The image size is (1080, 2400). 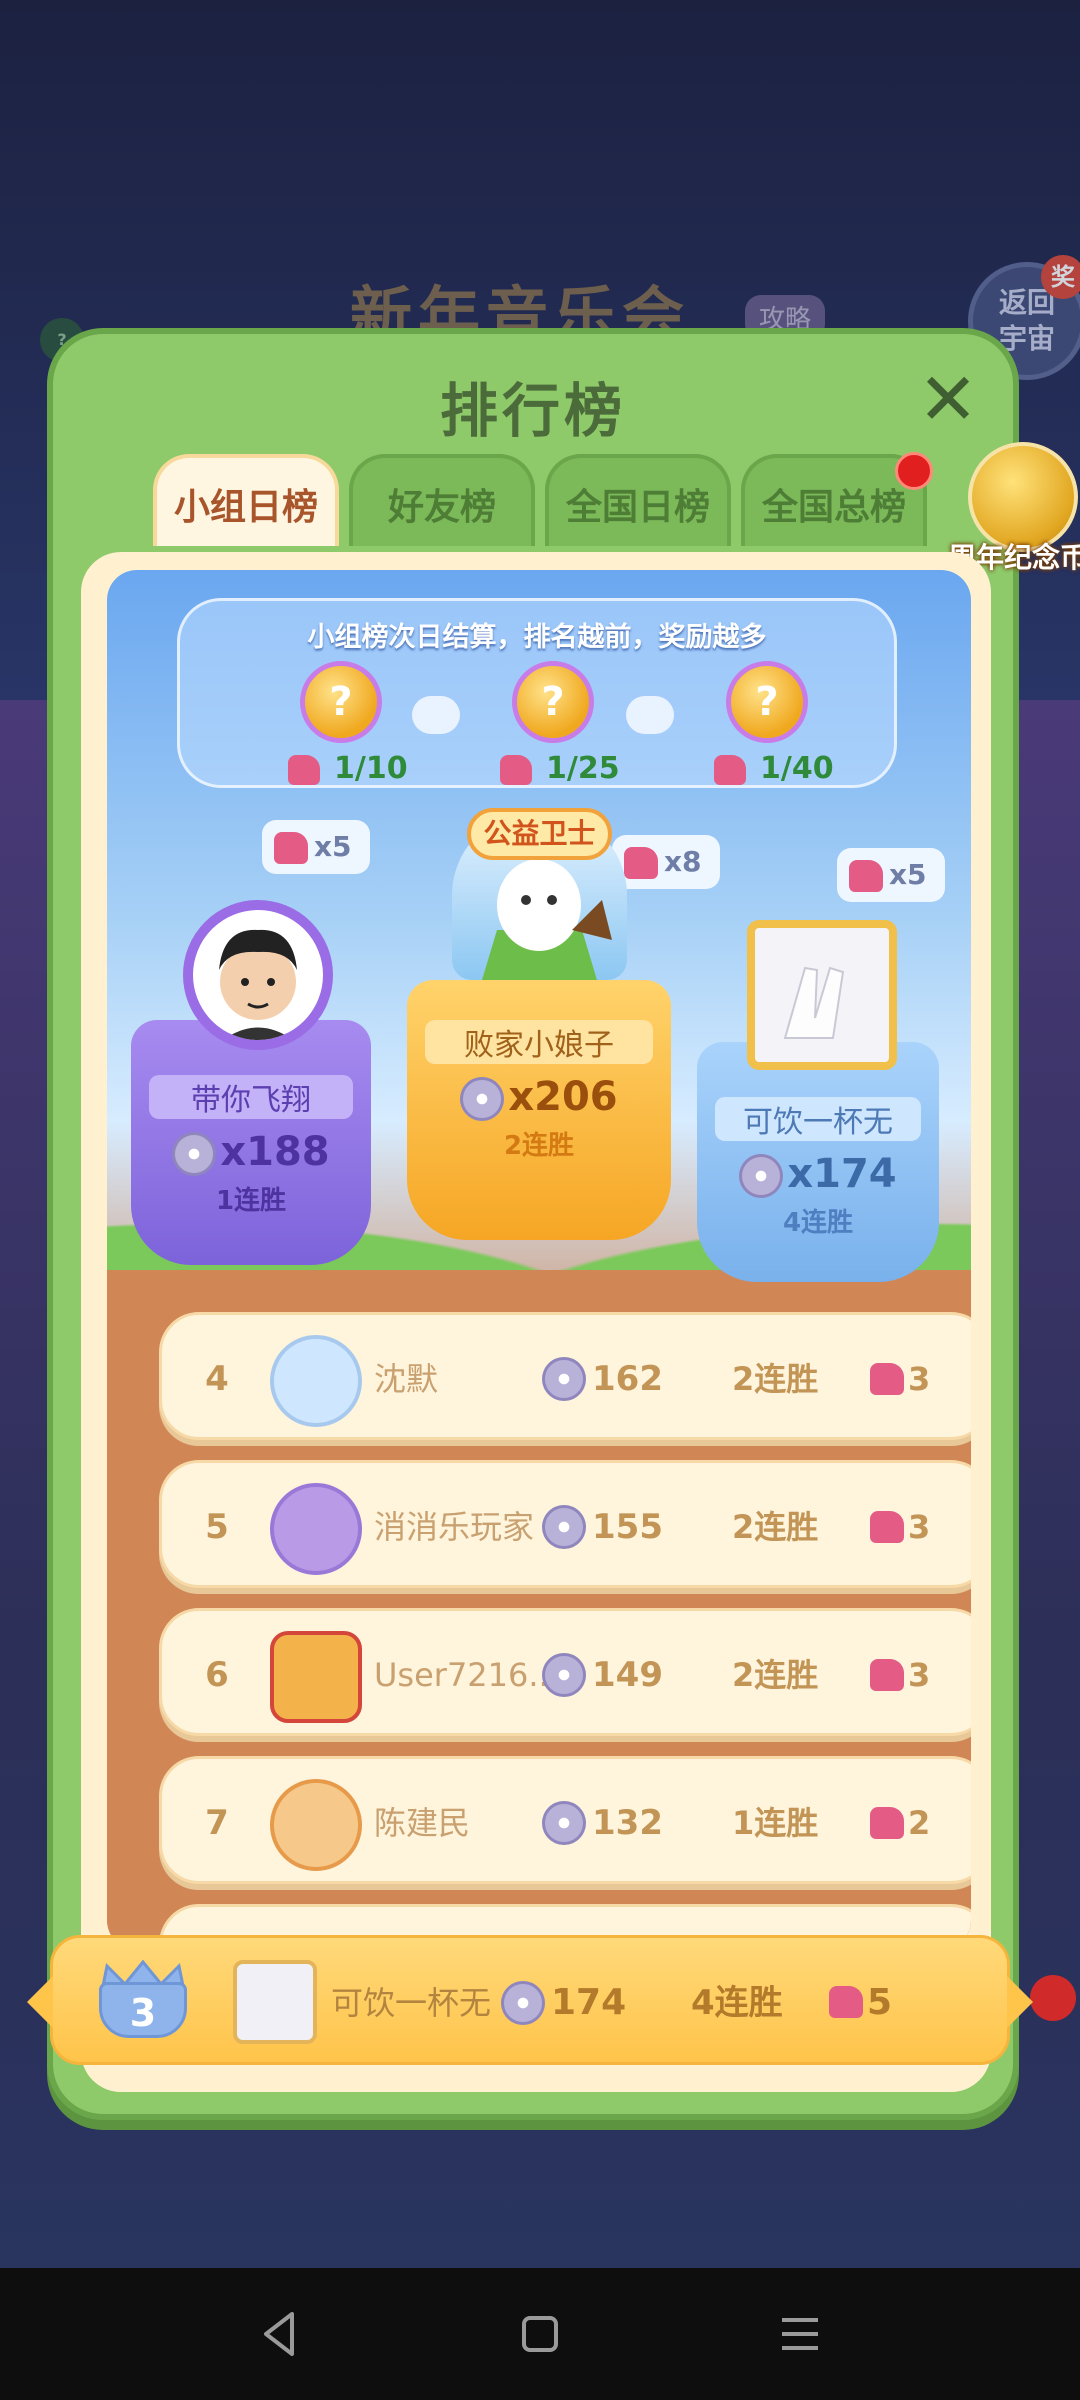 I want to click on podium-third: 可饮一杯无 x174 4连胜, so click(x=818, y=1162).